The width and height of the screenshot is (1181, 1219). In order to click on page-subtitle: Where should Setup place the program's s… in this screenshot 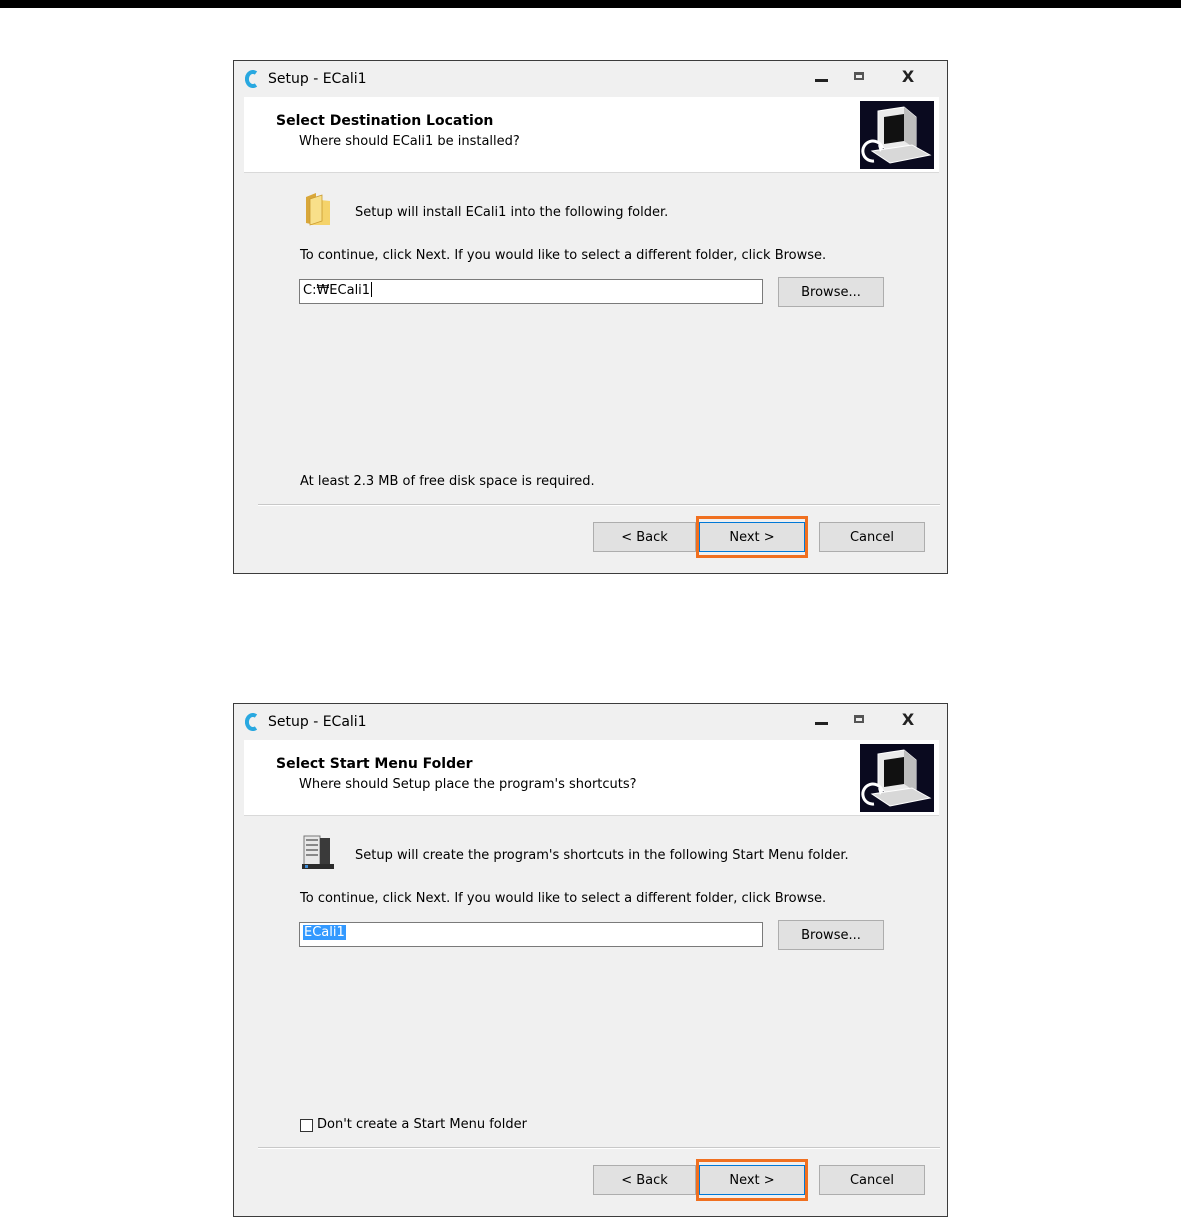, I will do `click(468, 784)`.